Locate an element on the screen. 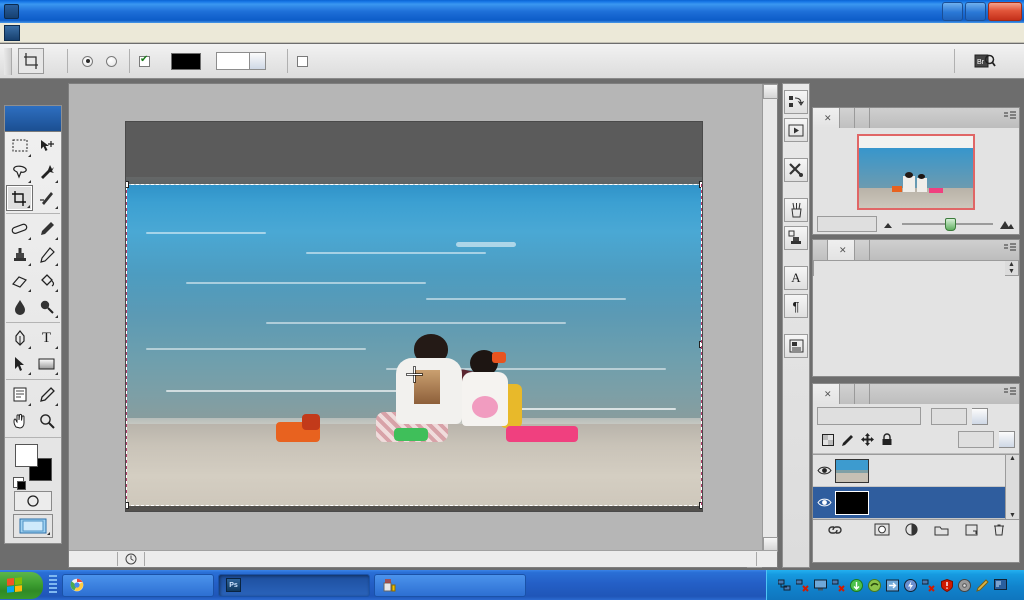 The width and height of the screenshot is (1024, 600). navigator-panel-menu-icon is located at coordinates (1010, 116).